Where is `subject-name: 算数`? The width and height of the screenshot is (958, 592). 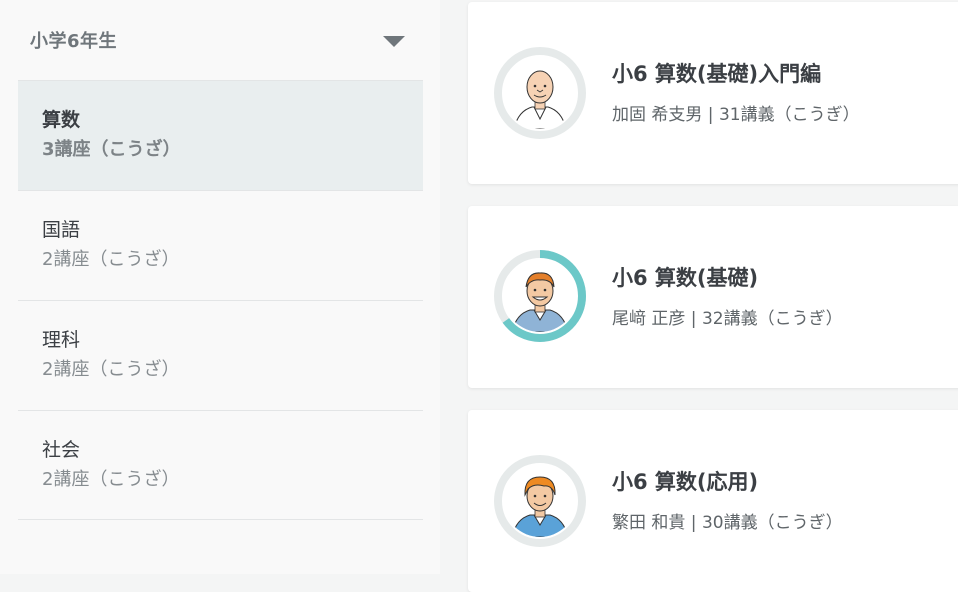 subject-name: 算数 is located at coordinates (61, 120).